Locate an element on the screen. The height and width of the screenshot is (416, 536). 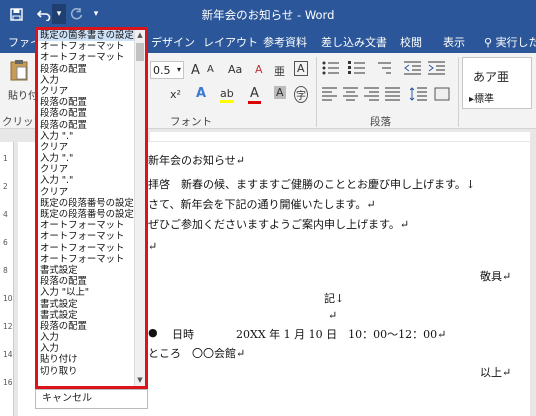
character-border-button: A is located at coordinates (301, 68).